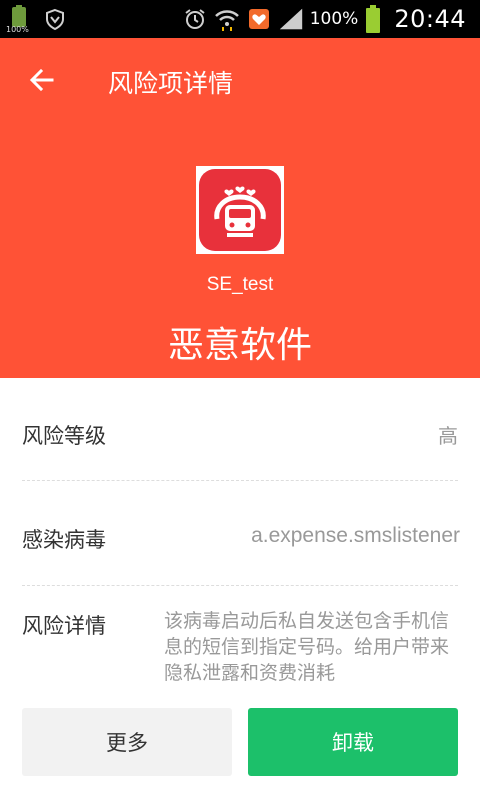 The height and width of the screenshot is (800, 480). What do you see at coordinates (430, 19) in the screenshot?
I see `clock-time: 20:44` at bounding box center [430, 19].